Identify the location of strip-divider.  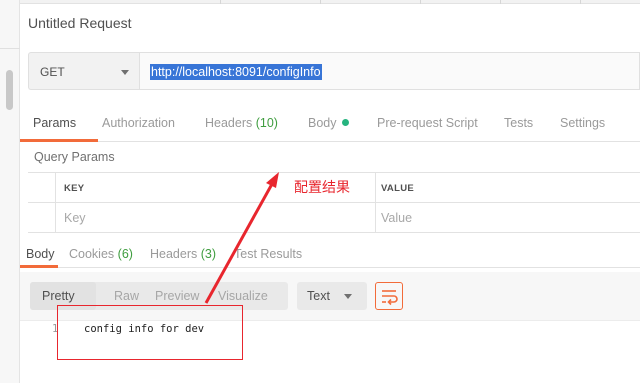
(10, 48).